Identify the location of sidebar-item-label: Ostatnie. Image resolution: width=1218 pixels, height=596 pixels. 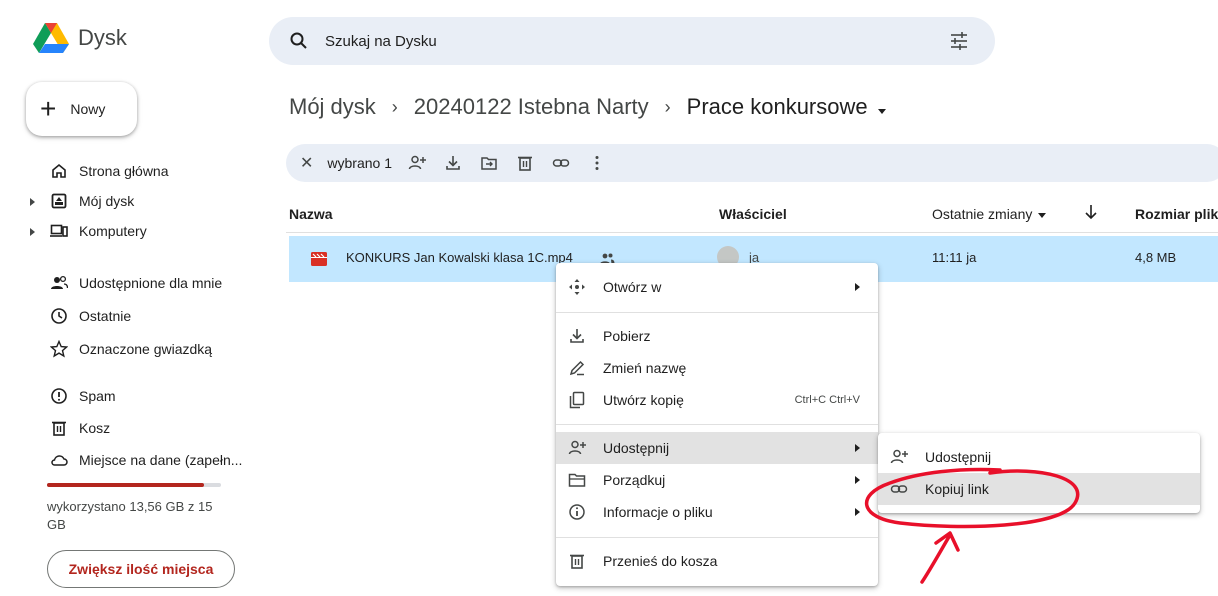
(105, 316).